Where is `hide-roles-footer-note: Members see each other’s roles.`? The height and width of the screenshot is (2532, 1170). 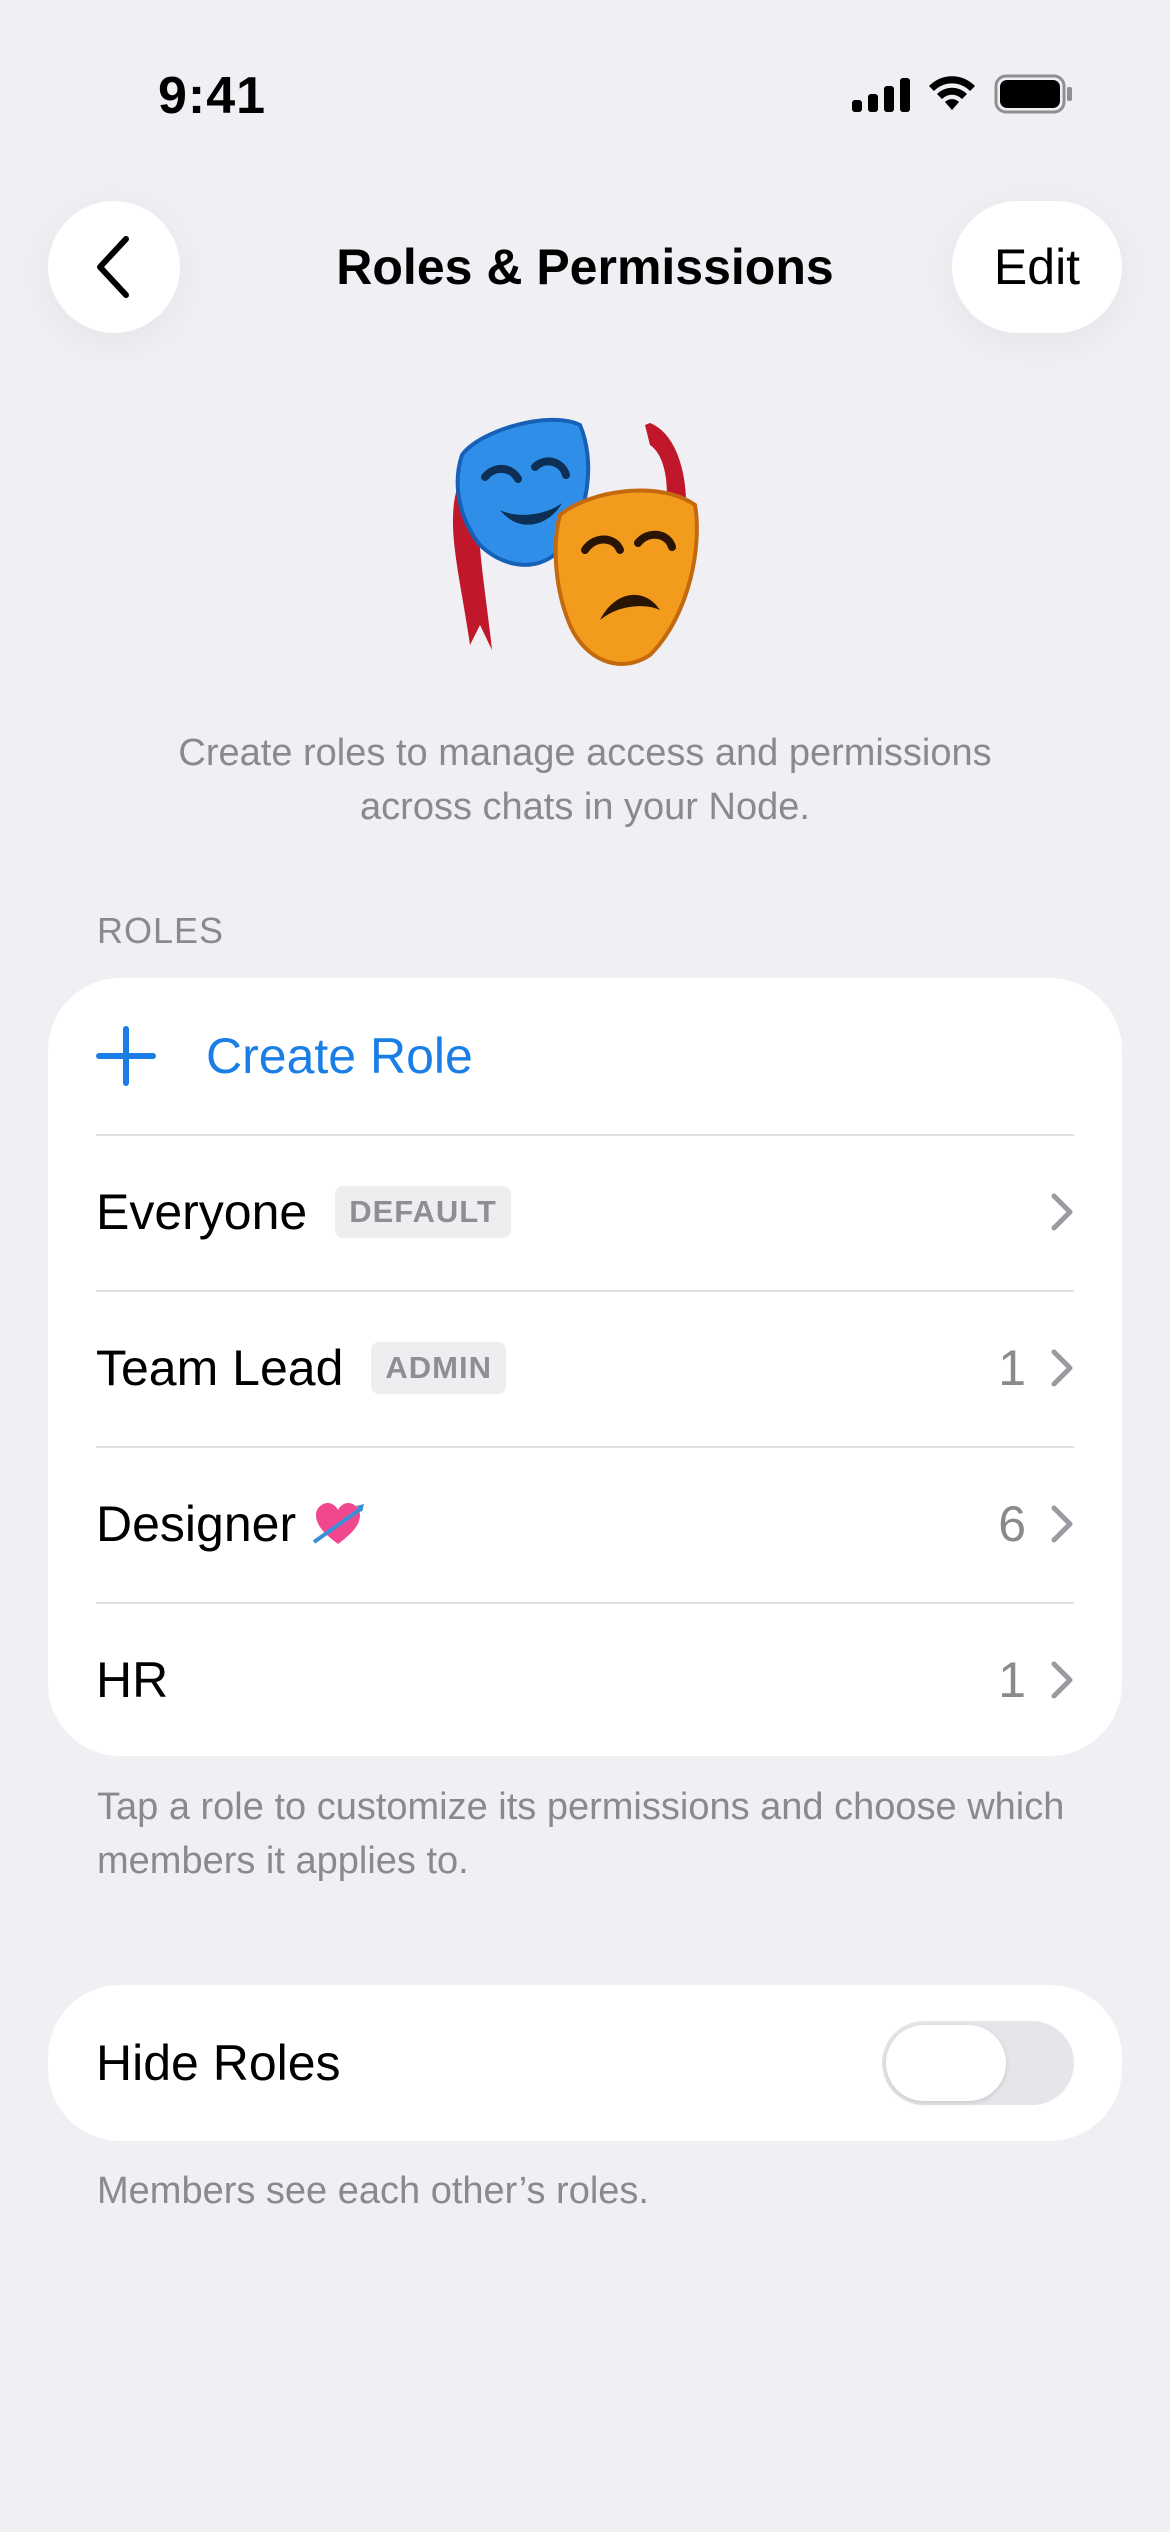
hide-roles-footer-note: Members see each other’s roles. is located at coordinates (373, 2191).